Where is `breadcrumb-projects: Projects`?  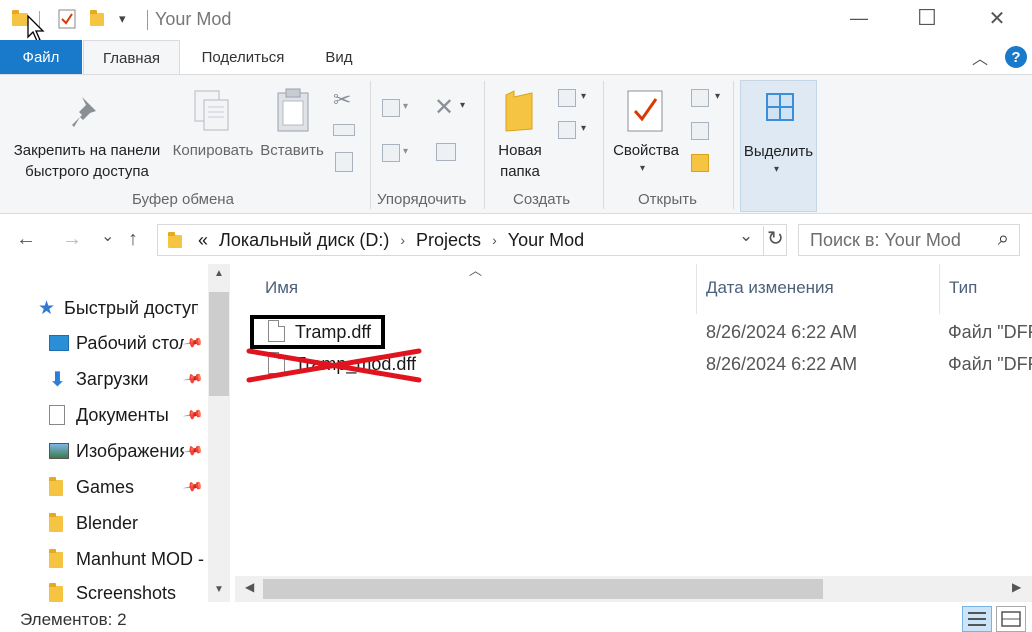
breadcrumb-projects: Projects is located at coordinates (448, 240).